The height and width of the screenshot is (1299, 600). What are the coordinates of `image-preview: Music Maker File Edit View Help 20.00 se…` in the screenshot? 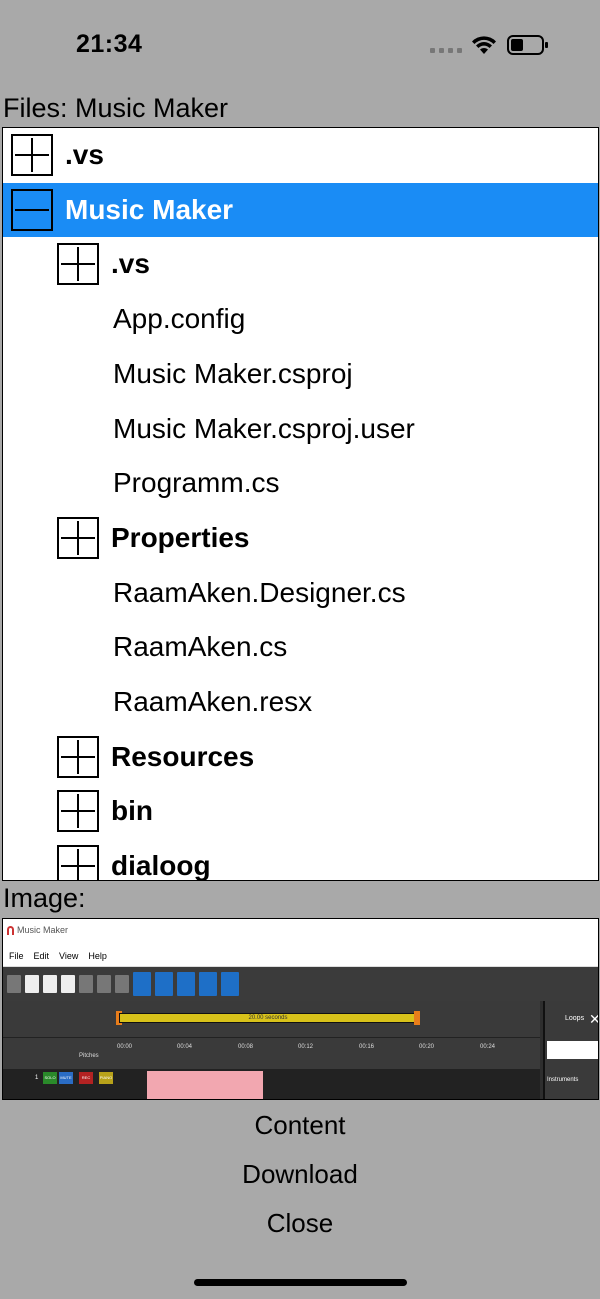 It's located at (300, 1009).